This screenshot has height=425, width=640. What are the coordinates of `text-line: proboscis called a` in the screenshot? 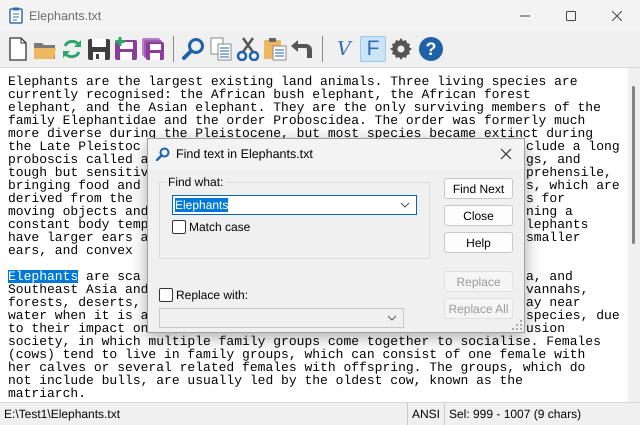 It's located at (78, 159).